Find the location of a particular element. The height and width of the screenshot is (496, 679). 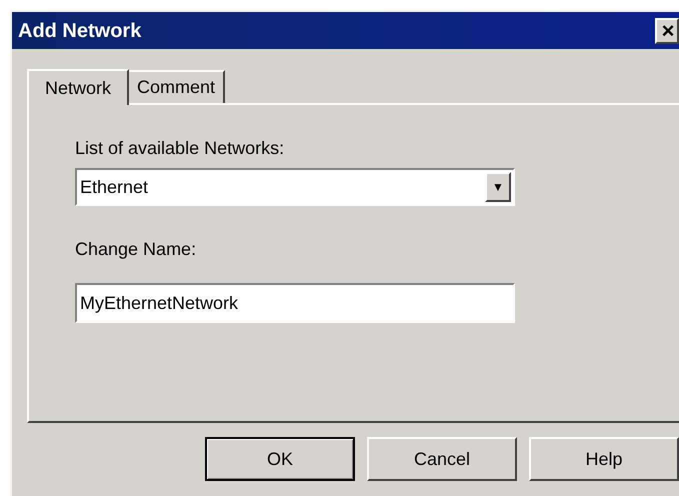

field-label: List of available Networks: is located at coordinates (180, 148).